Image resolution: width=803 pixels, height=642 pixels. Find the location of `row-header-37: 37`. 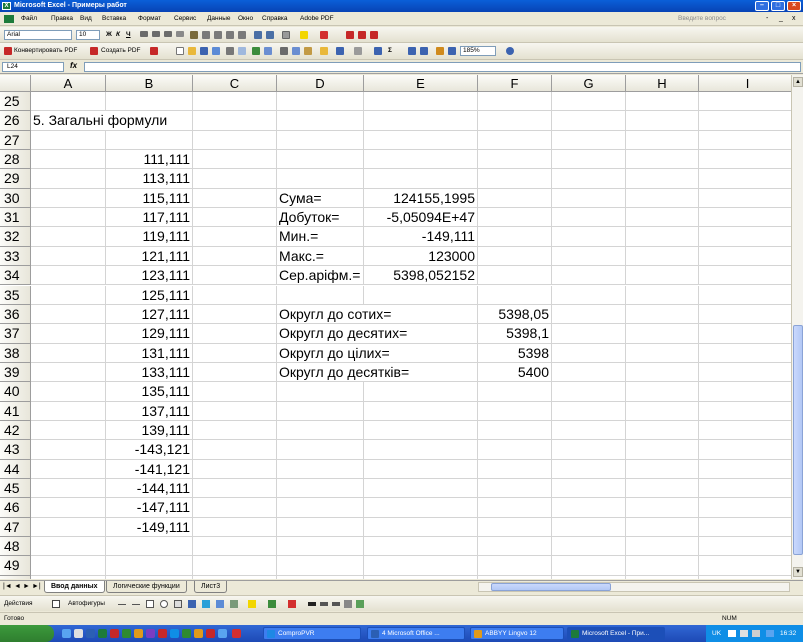

row-header-37: 37 is located at coordinates (15, 334).